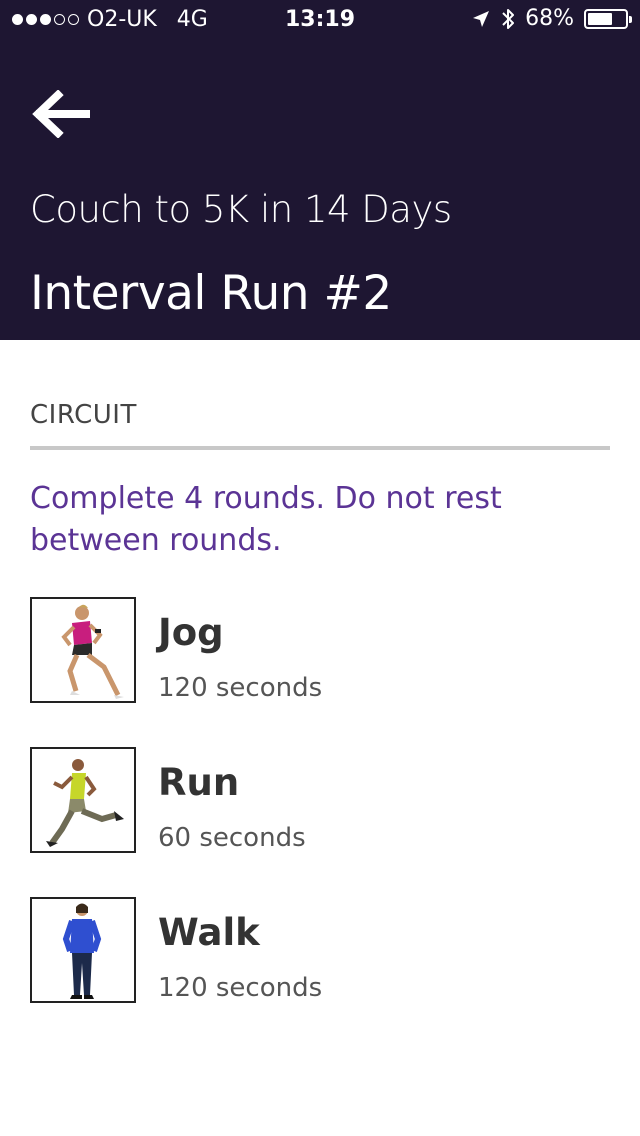  I want to click on jogging-person-icon, so click(92, 651).